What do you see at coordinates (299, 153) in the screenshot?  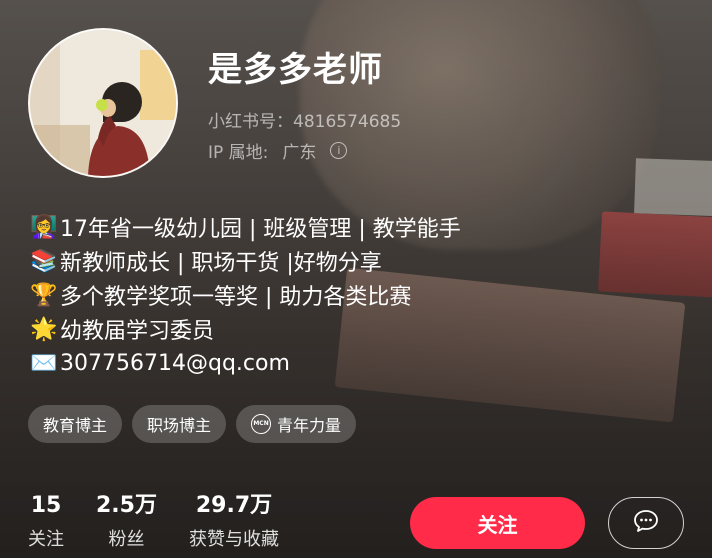 I see `ip-location-value: 广东` at bounding box center [299, 153].